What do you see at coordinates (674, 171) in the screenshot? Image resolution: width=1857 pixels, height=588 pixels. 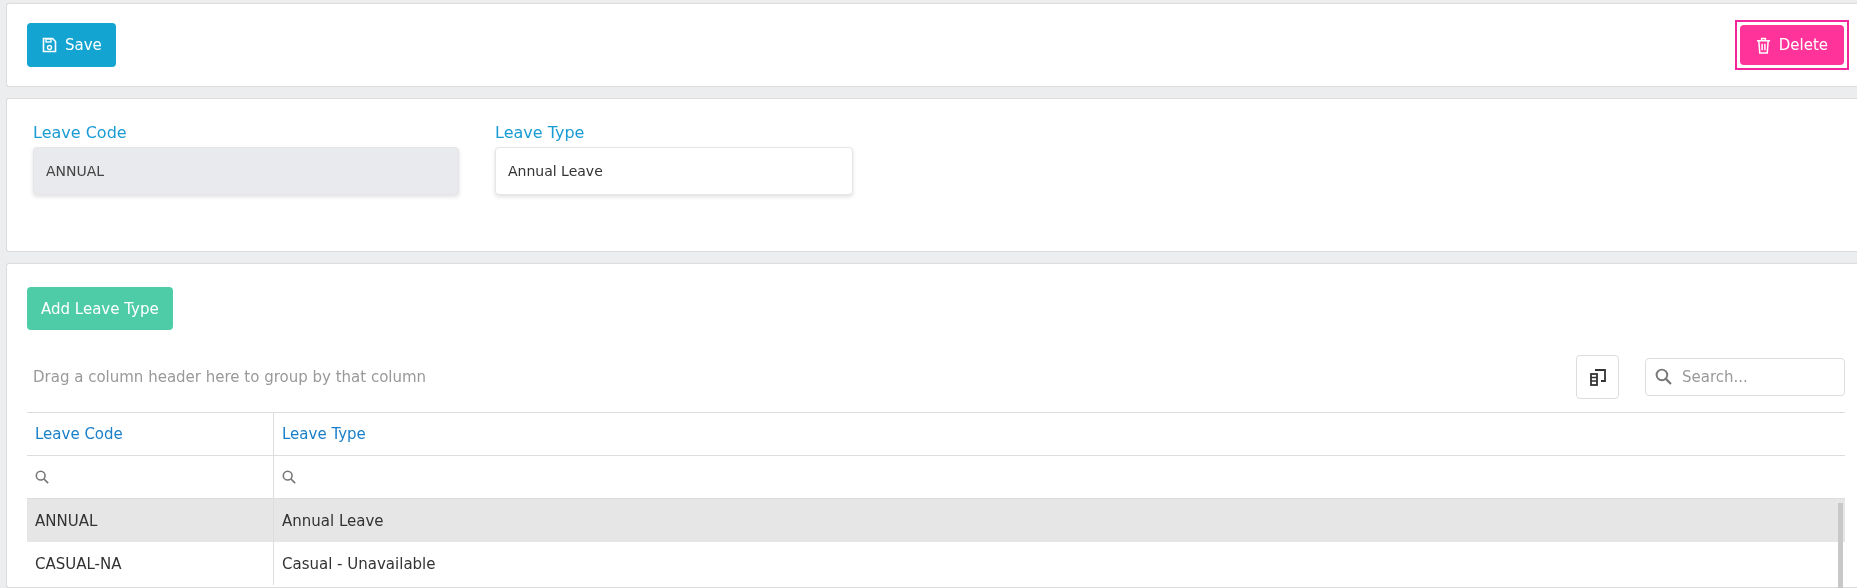 I see `text-field: Annual Leave` at bounding box center [674, 171].